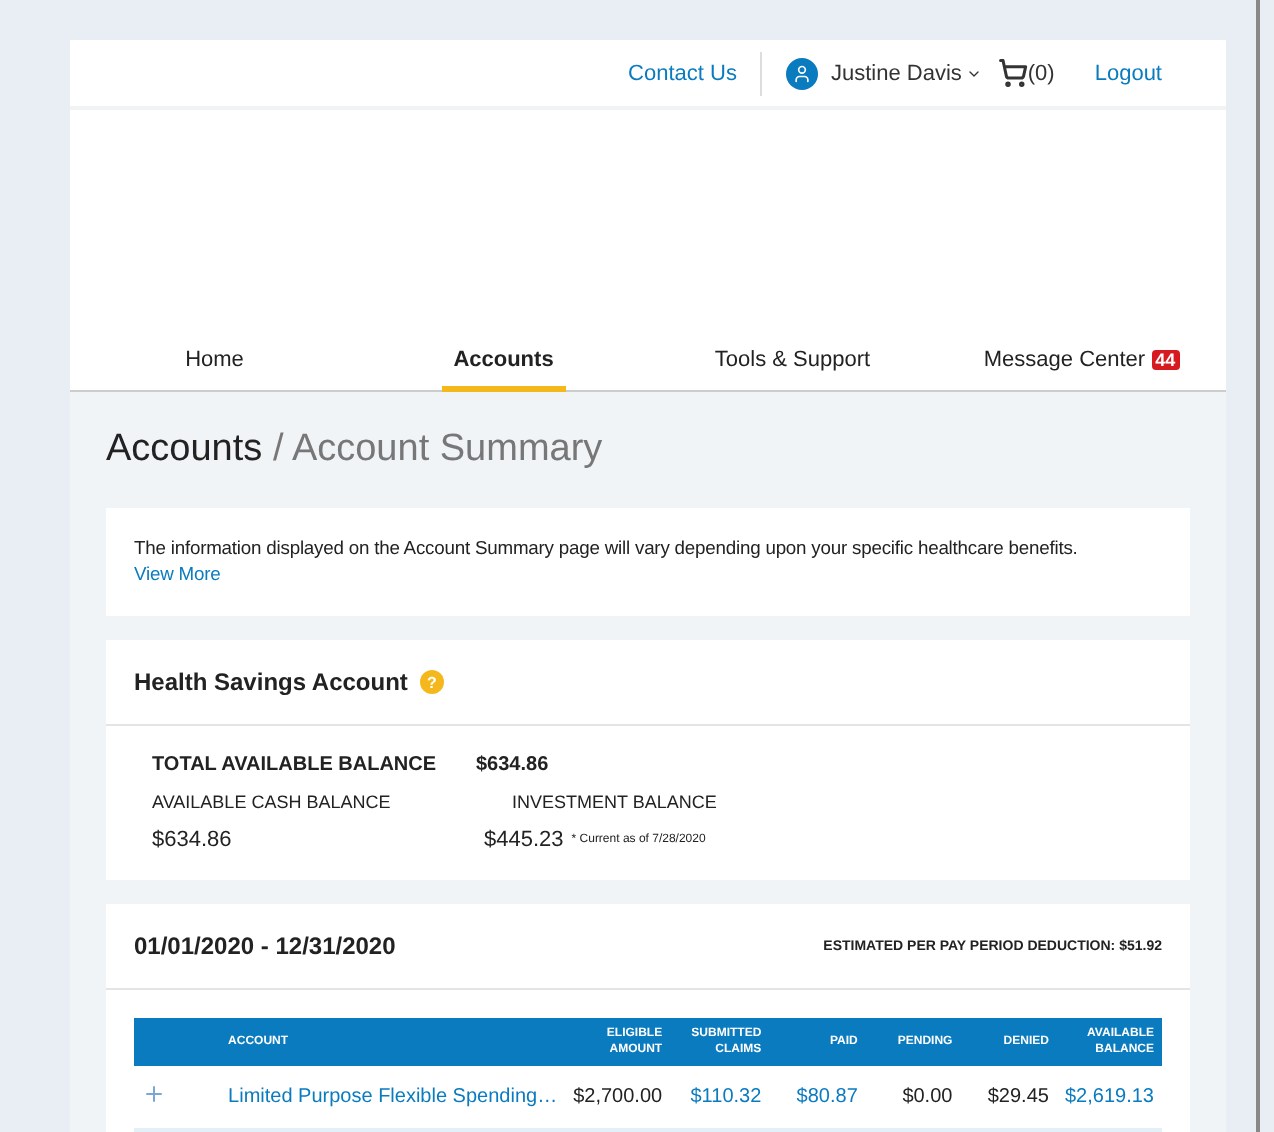 The height and width of the screenshot is (1132, 1274). What do you see at coordinates (1128, 73) in the screenshot?
I see `logout-link: Logout` at bounding box center [1128, 73].